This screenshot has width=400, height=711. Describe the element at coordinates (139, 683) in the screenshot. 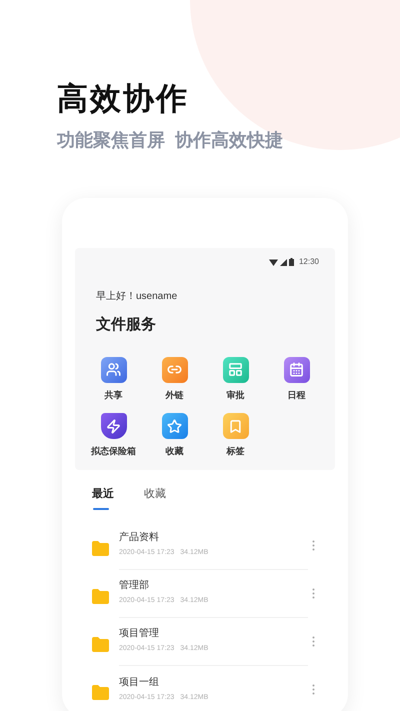

I see `file-name: 项目一组` at that location.